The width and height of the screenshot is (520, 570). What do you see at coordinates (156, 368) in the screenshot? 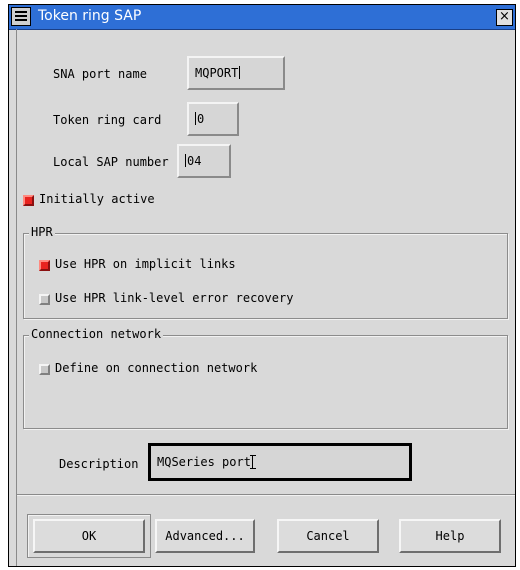
I see `define-on-connection-network-label: Define on connection network` at bounding box center [156, 368].